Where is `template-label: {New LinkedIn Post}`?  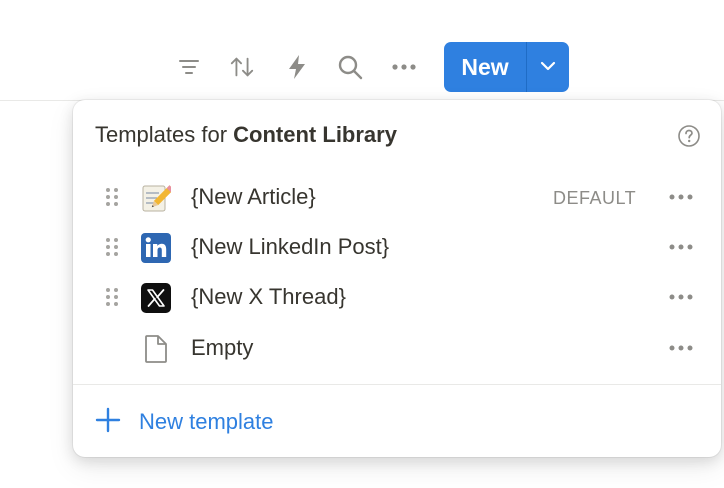
template-label: {New LinkedIn Post} is located at coordinates (290, 246).